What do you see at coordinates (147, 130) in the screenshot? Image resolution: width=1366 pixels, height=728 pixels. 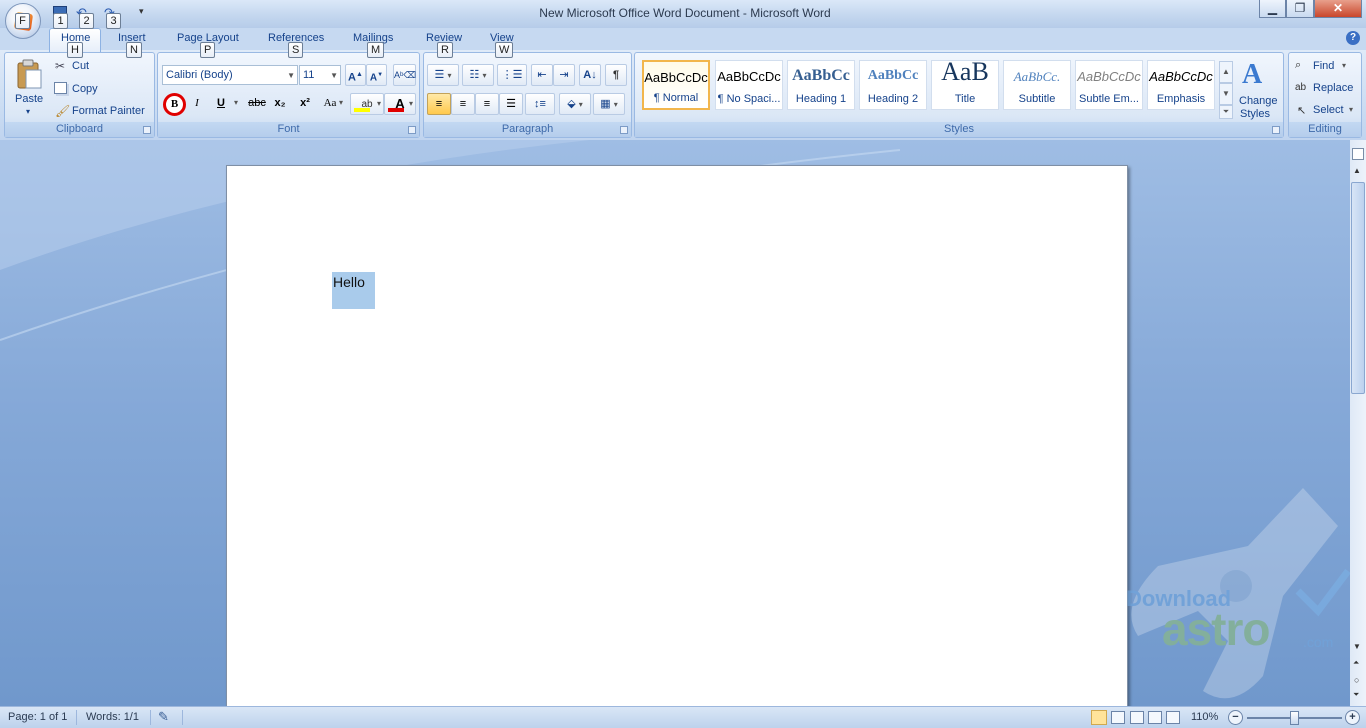 I see `clipboard-launcher-icon` at bounding box center [147, 130].